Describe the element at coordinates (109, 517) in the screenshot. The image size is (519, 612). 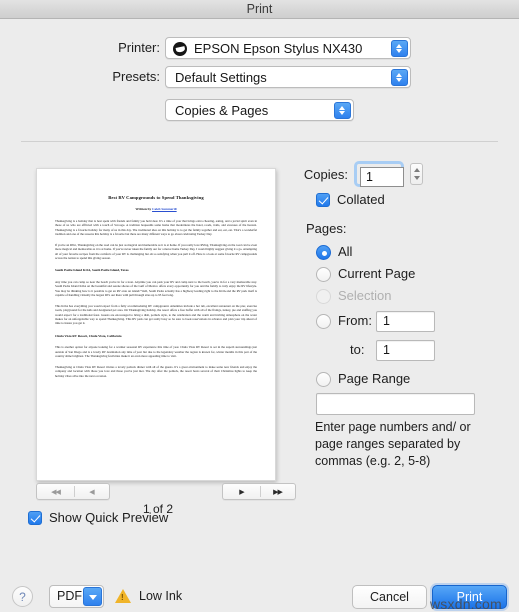
I see `show-quick-preview-label: Show Quick Preview` at that location.